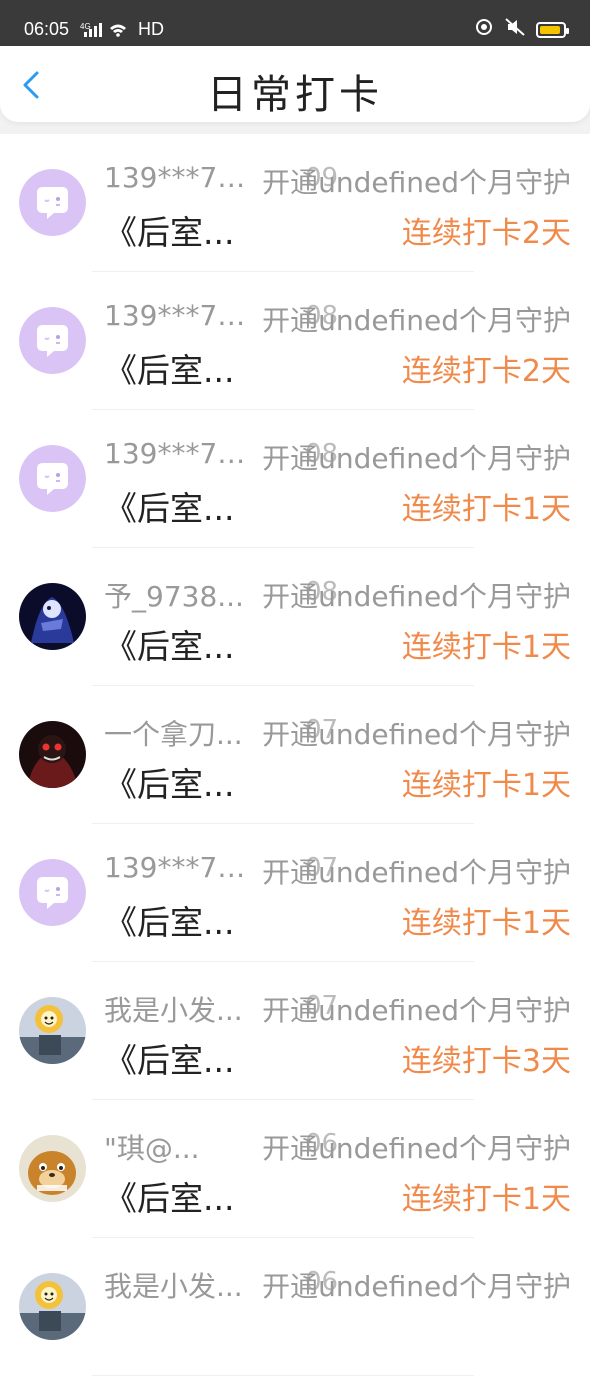 The width and height of the screenshot is (590, 1376). I want to click on list-item: 139***70... 08 开通undefined个月守护 《后室... 连续打卡2天, so click(295, 341).